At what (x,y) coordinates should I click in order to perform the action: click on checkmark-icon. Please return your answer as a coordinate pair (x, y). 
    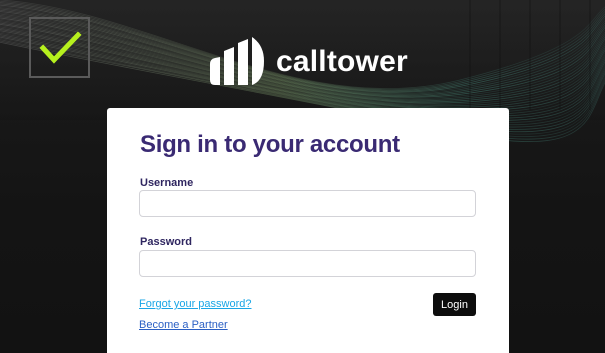
    Looking at the image, I should click on (60, 47).